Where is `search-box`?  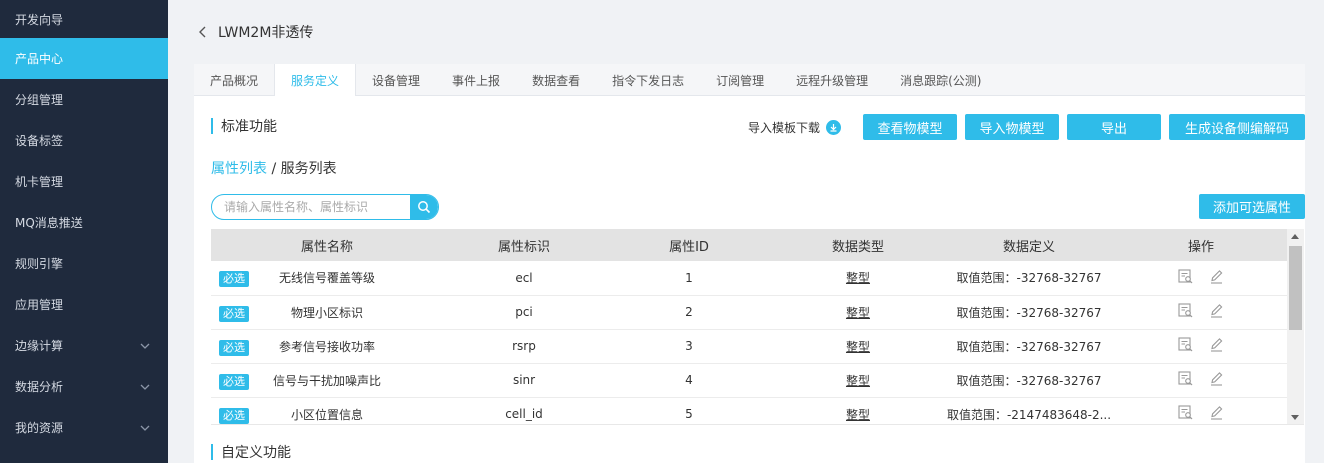
search-box is located at coordinates (325, 207).